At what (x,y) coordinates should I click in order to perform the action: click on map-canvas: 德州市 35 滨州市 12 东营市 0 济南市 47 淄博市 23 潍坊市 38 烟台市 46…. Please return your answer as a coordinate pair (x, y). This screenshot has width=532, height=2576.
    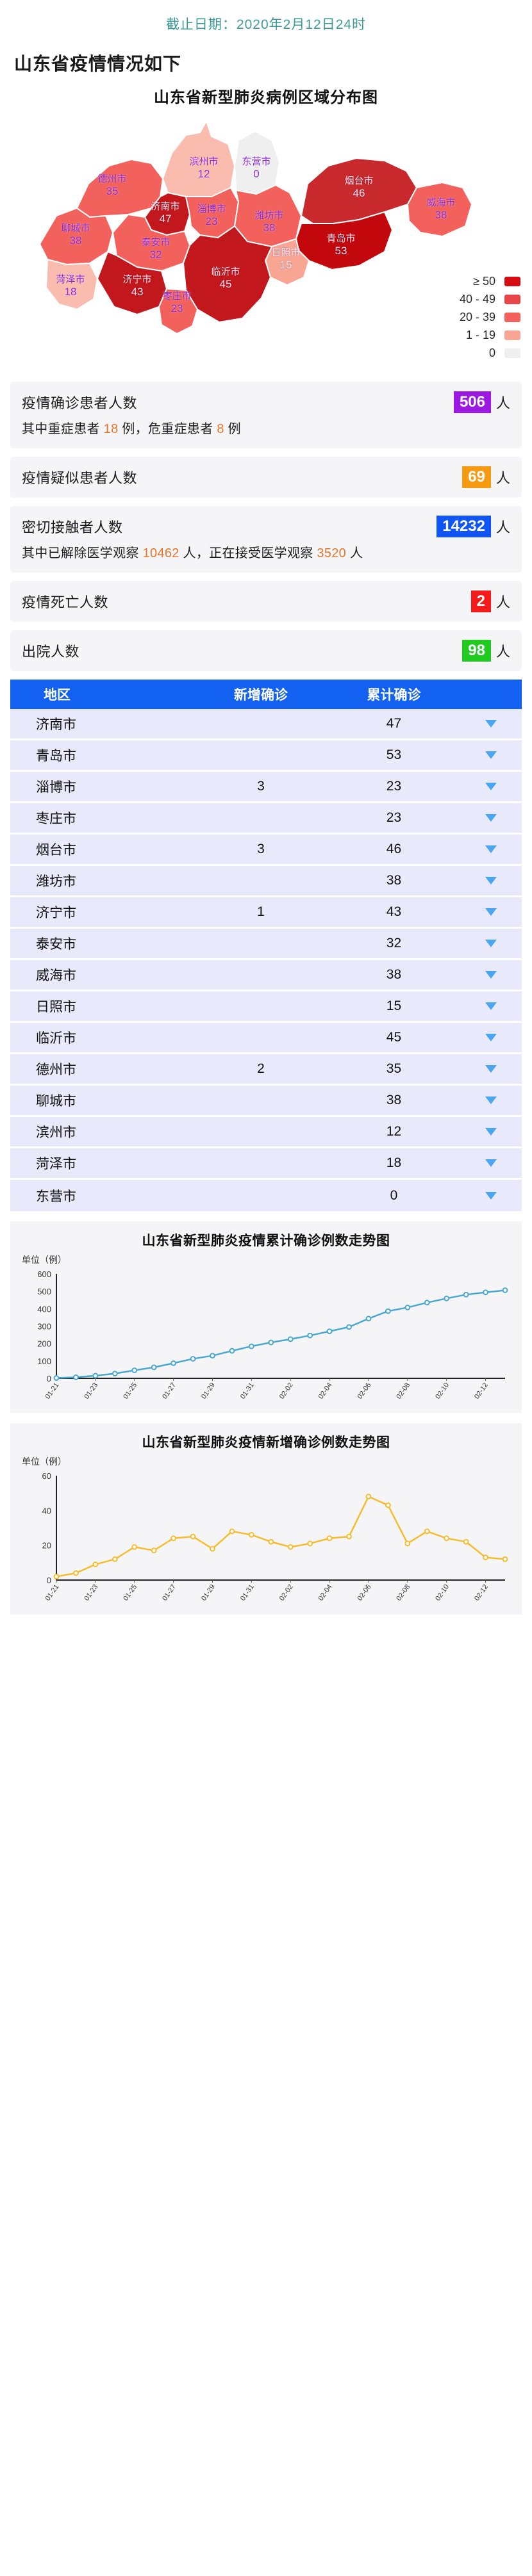
    Looking at the image, I should click on (266, 238).